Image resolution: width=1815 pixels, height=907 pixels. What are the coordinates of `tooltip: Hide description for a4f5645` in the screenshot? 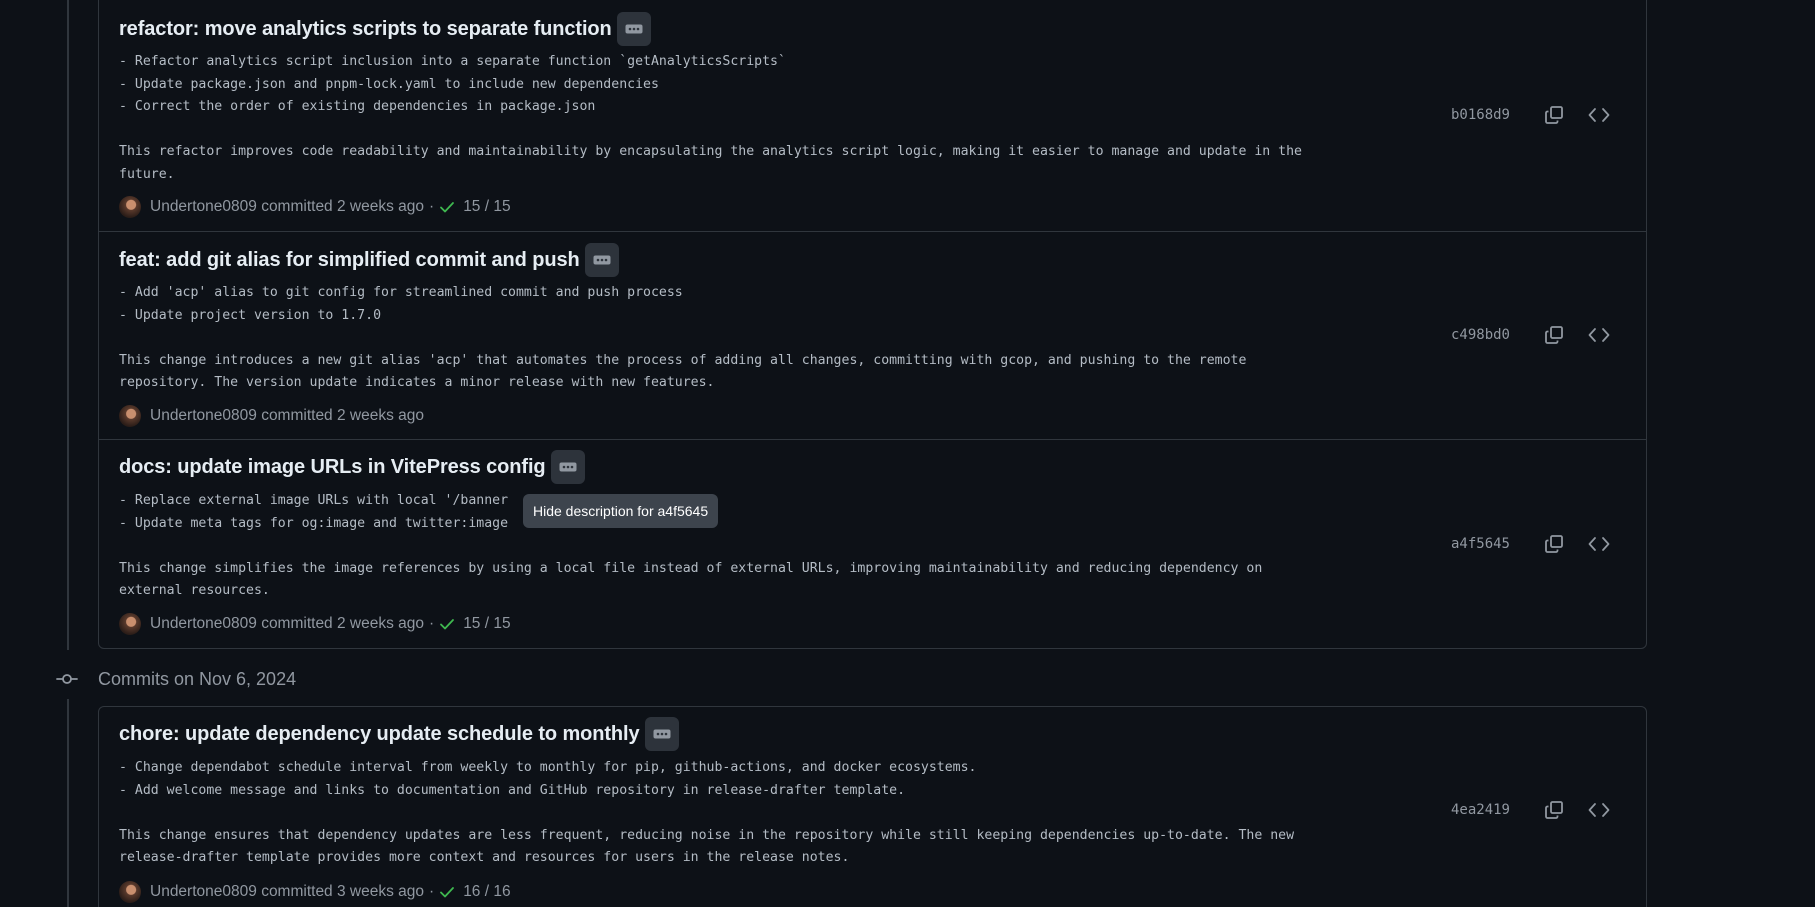 It's located at (621, 511).